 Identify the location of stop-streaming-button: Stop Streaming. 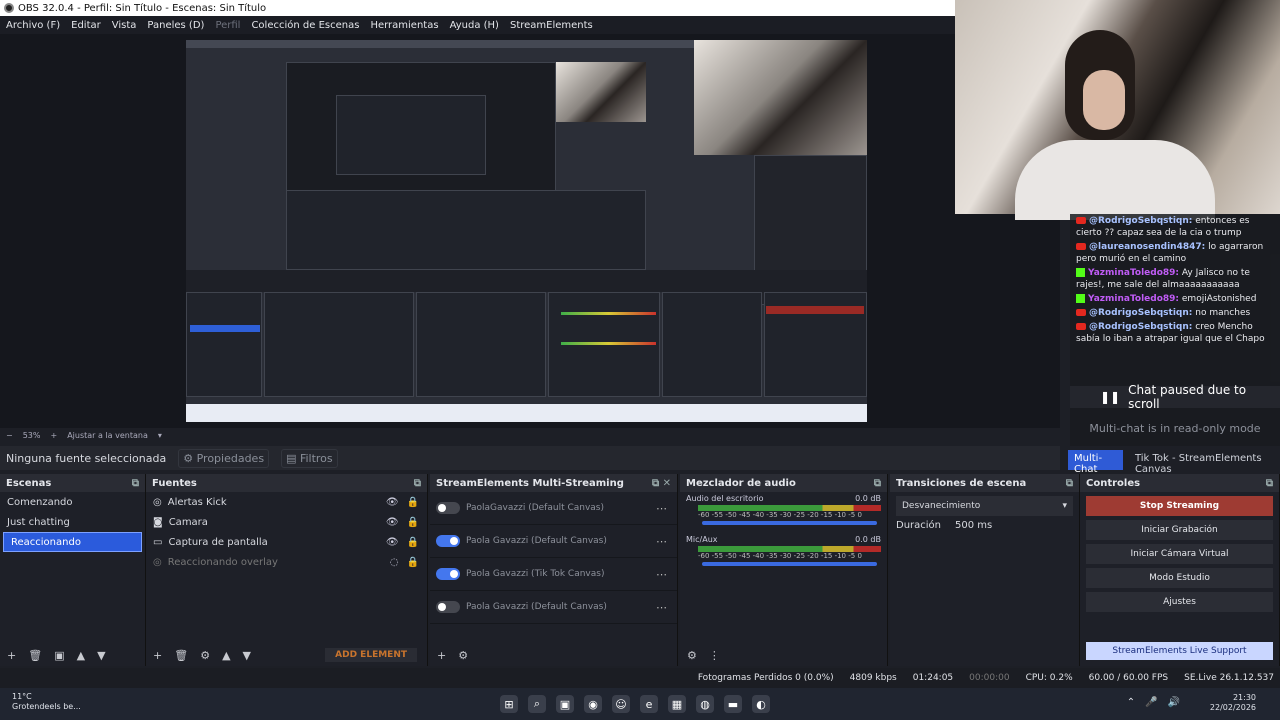
(1179, 506).